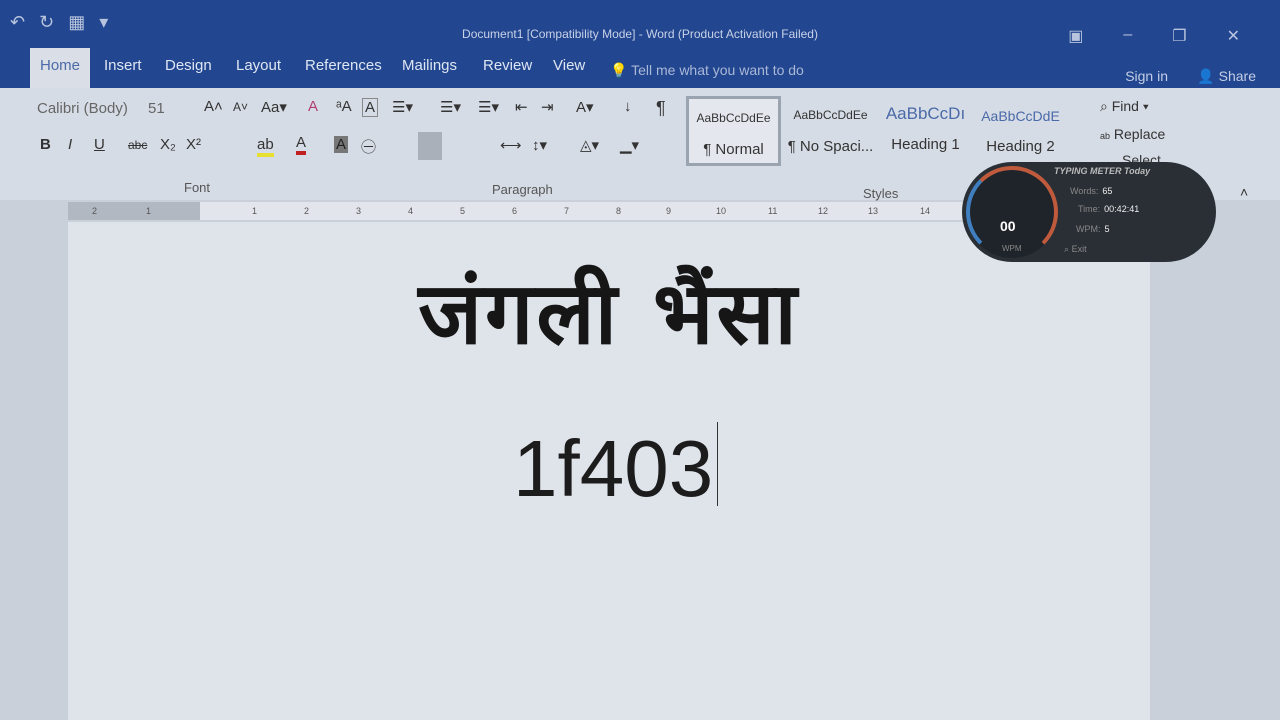 The width and height of the screenshot is (1280, 720). What do you see at coordinates (589, 145) in the screenshot?
I see `shading-icon: ◬▾` at bounding box center [589, 145].